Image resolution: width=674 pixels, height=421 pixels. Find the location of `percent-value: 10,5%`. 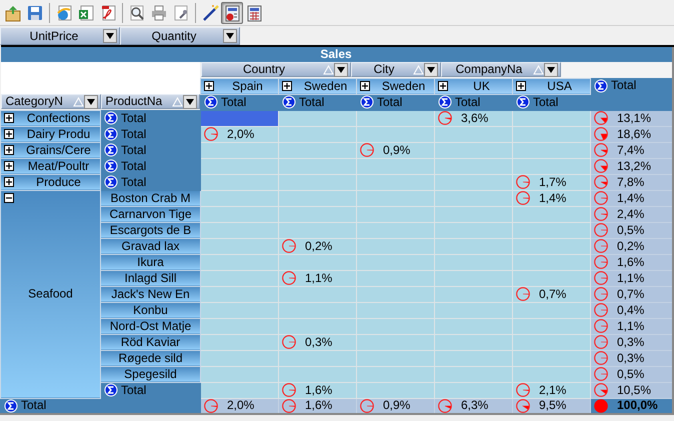

percent-value: 10,5% is located at coordinates (634, 390).